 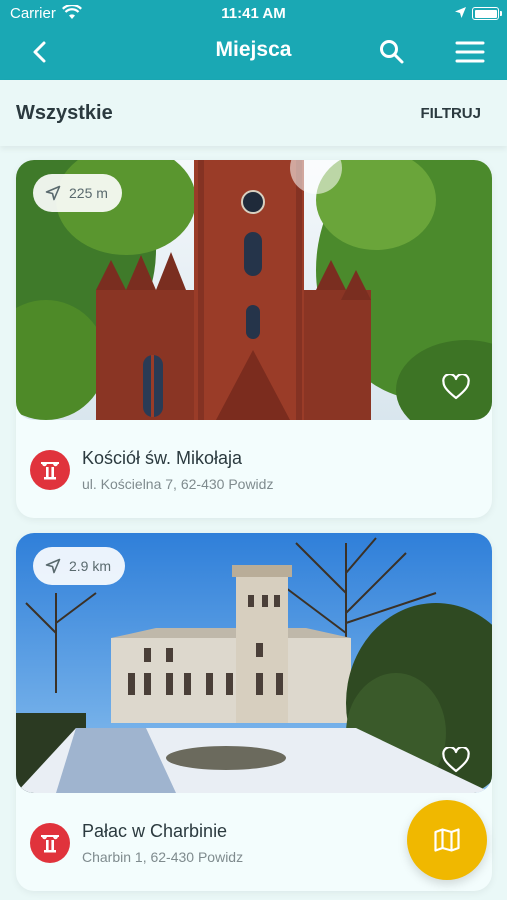 I want to click on page-title: Miejsca, so click(x=253, y=49).